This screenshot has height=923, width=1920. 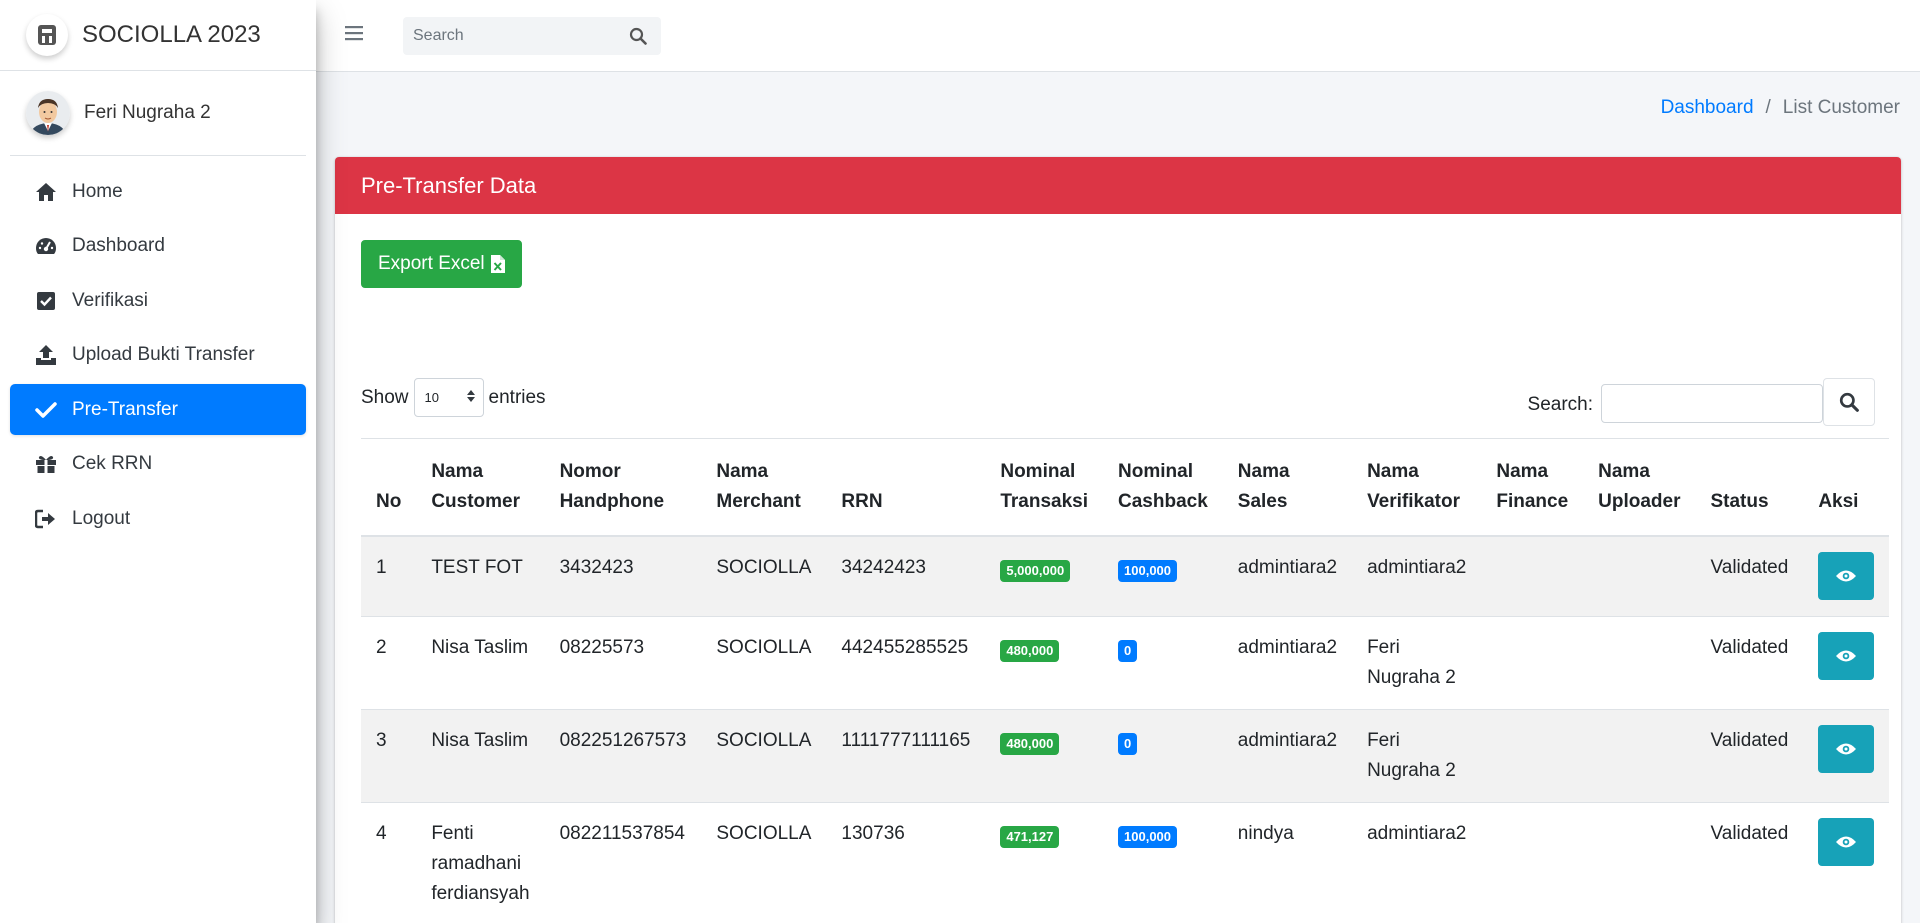 I want to click on table-search-button, so click(x=1849, y=402).